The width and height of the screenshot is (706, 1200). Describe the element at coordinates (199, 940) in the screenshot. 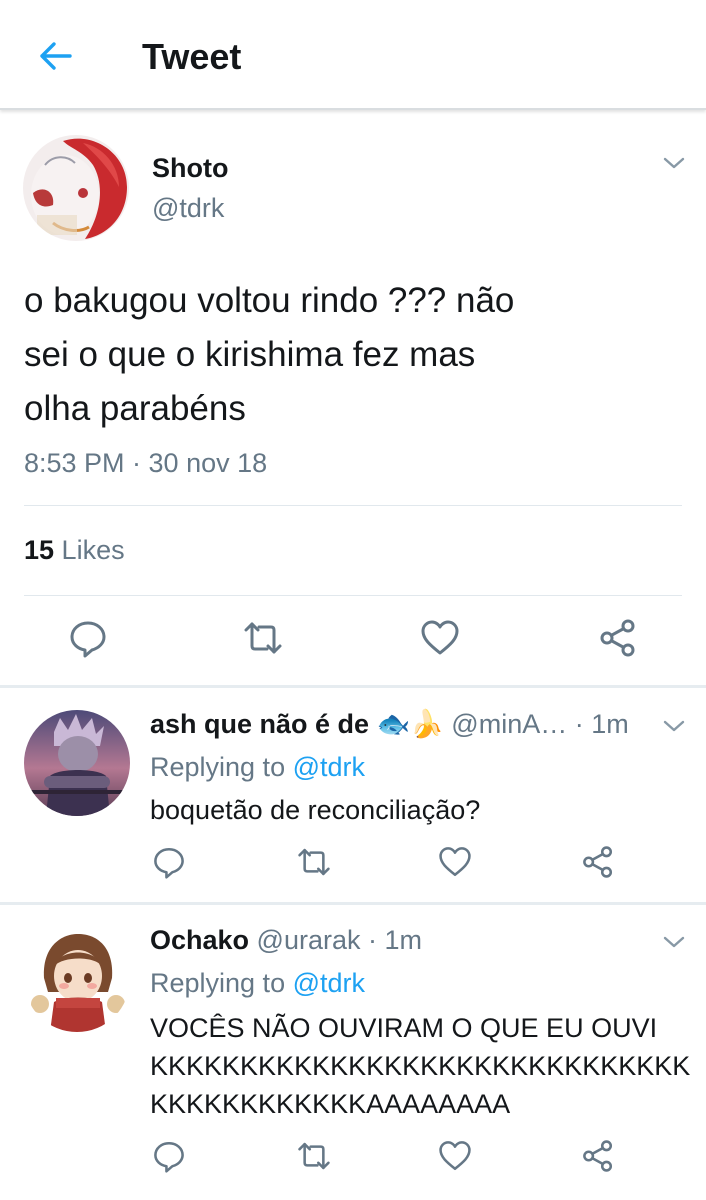

I see `reply-author-name: Ochako` at that location.